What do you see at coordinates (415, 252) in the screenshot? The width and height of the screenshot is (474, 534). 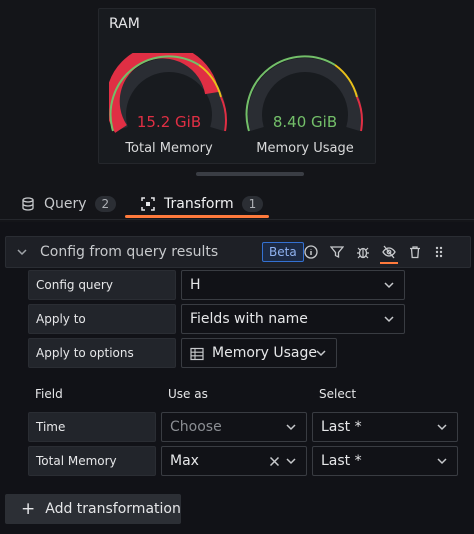 I see `trash-icon` at bounding box center [415, 252].